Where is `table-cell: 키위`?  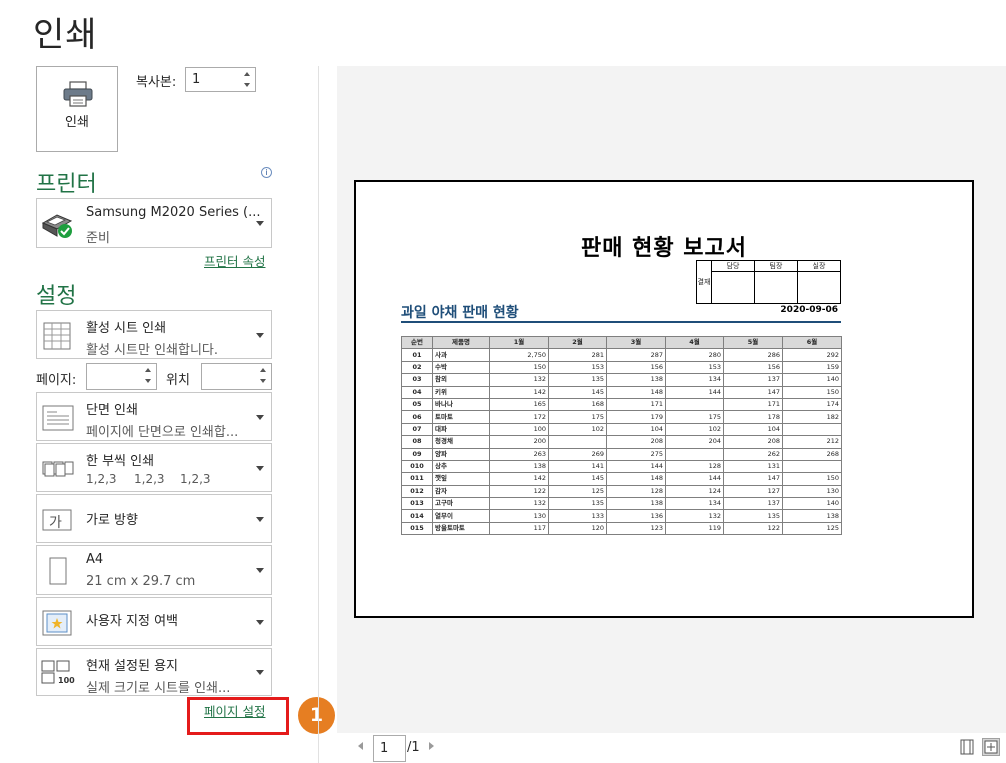 table-cell: 키위 is located at coordinates (461, 392).